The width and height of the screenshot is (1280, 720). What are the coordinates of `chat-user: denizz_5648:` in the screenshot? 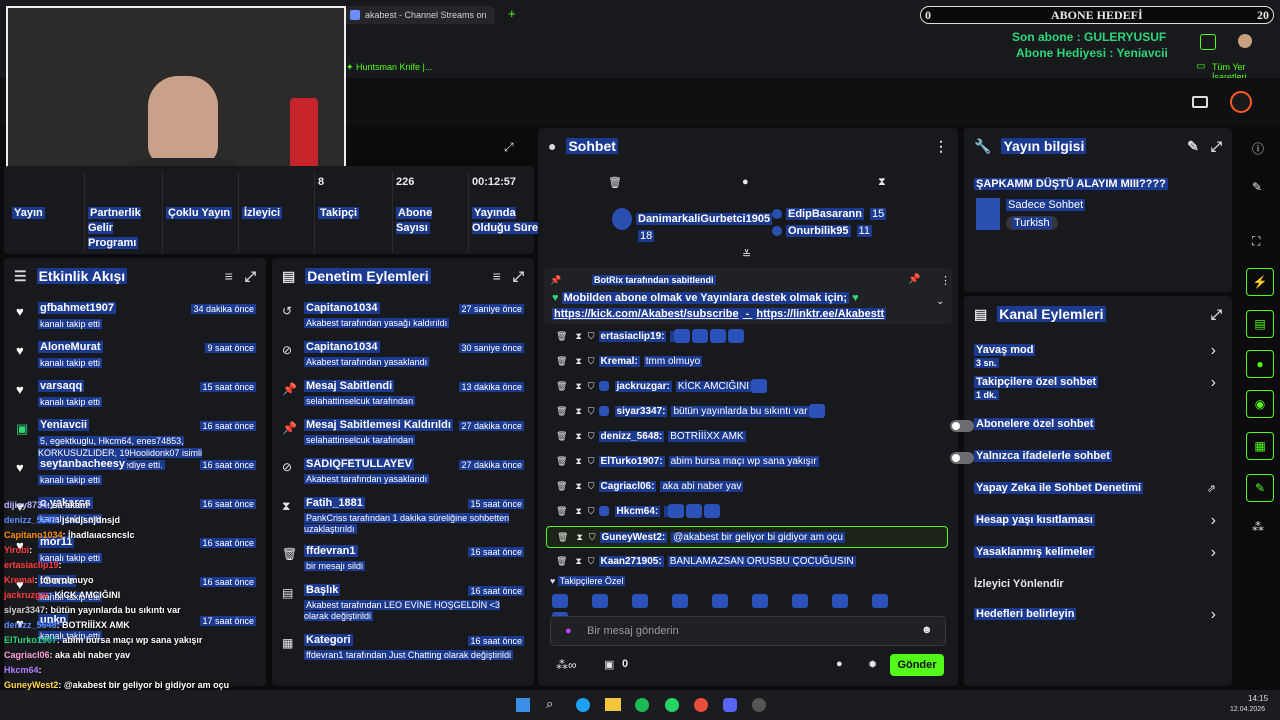 It's located at (631, 436).